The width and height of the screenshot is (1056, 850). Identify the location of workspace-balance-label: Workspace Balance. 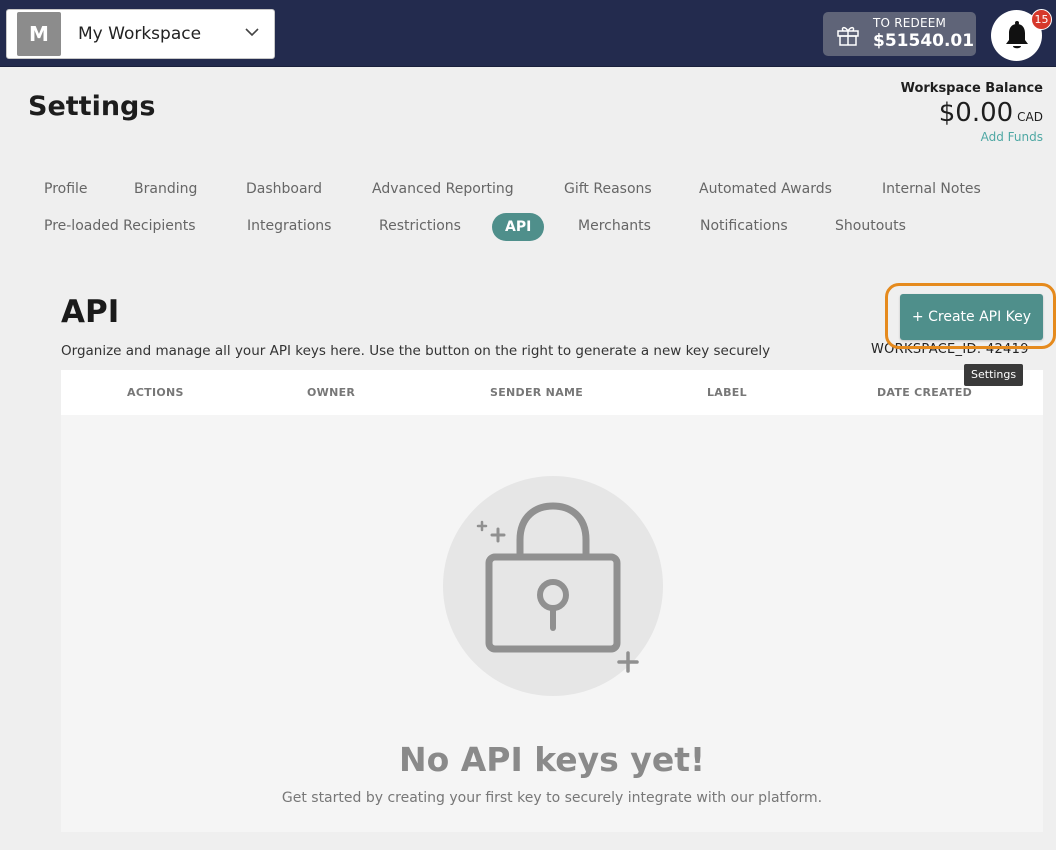
(971, 88).